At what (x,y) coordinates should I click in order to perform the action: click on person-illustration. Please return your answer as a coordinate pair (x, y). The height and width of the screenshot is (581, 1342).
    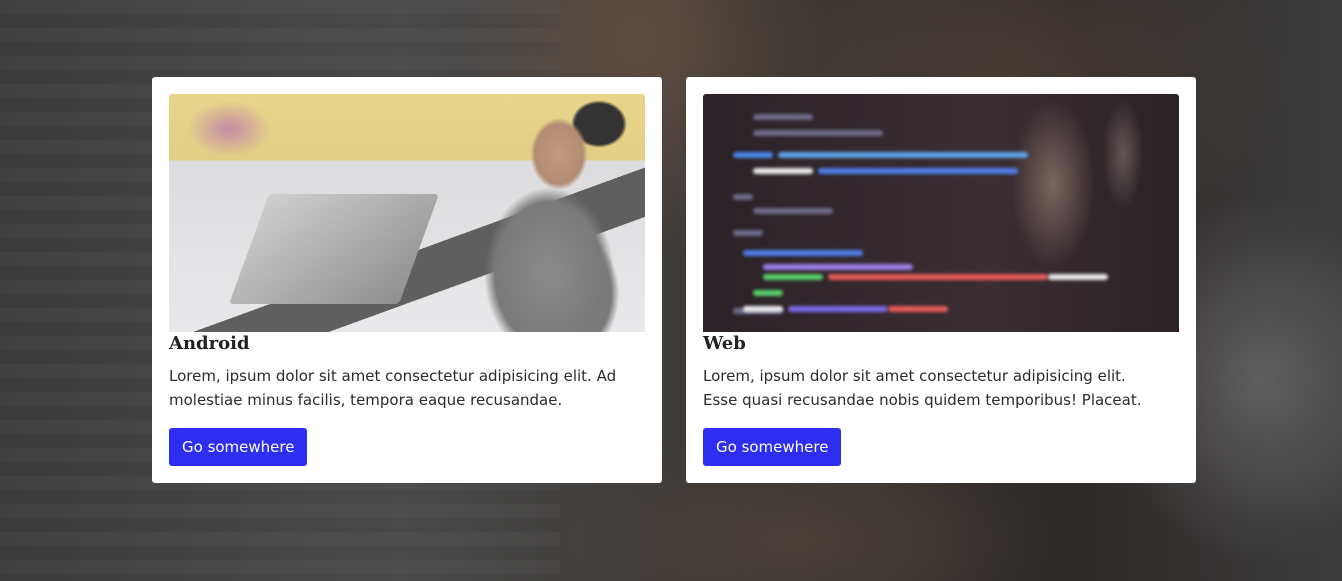
    Looking at the image, I should click on (544, 218).